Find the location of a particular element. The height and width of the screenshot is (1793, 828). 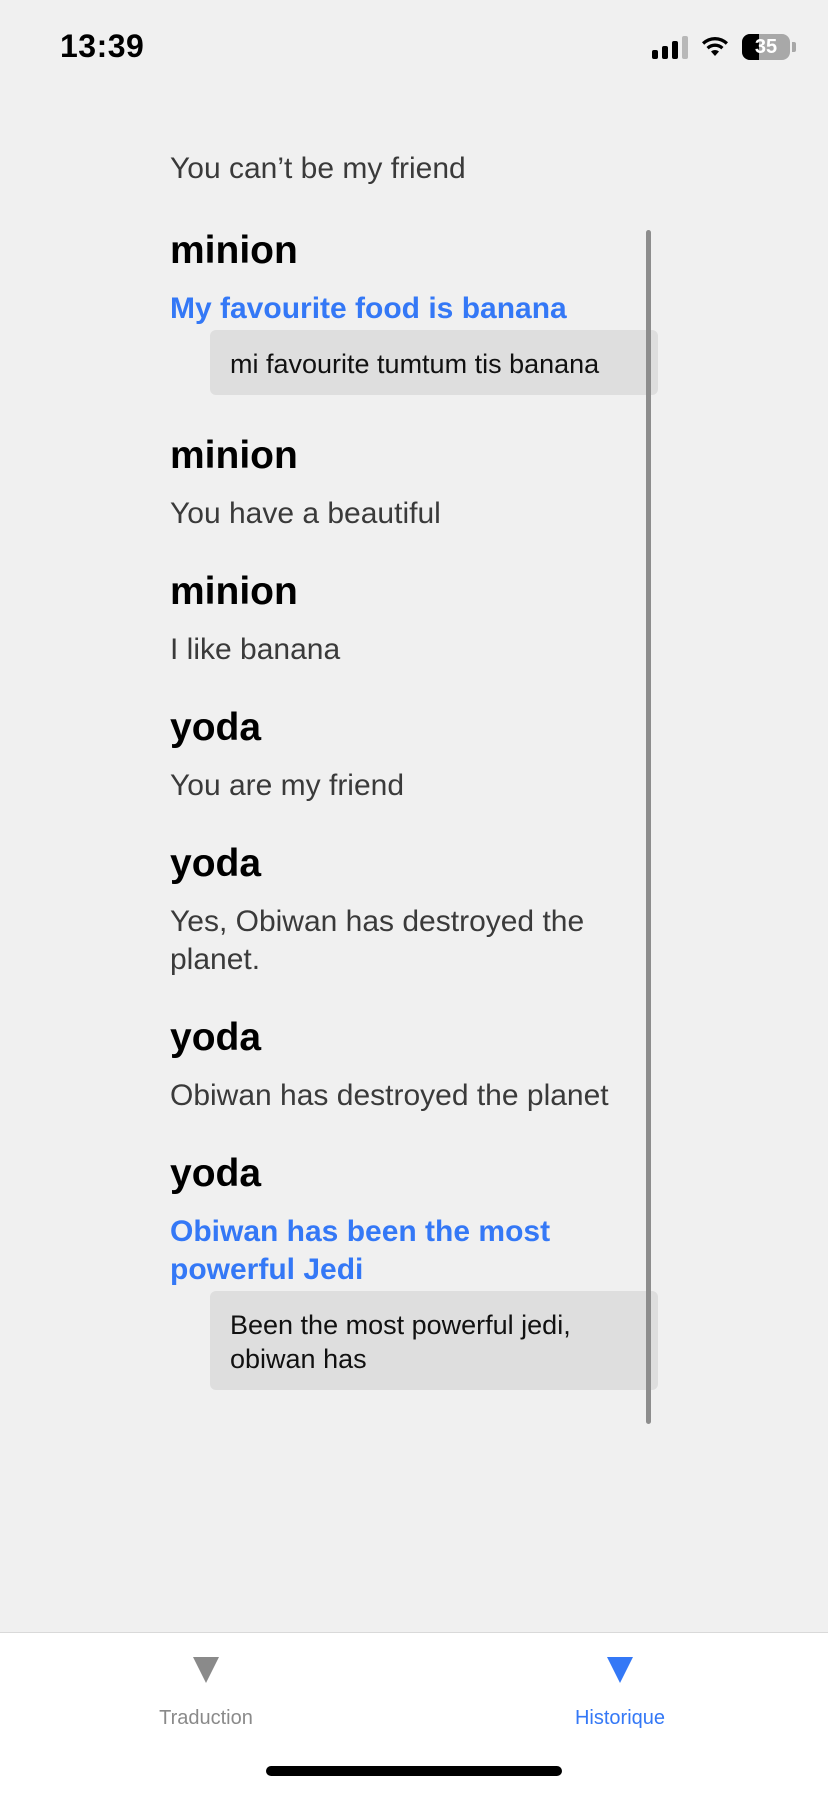

status-time: 13:39 is located at coordinates (102, 46).